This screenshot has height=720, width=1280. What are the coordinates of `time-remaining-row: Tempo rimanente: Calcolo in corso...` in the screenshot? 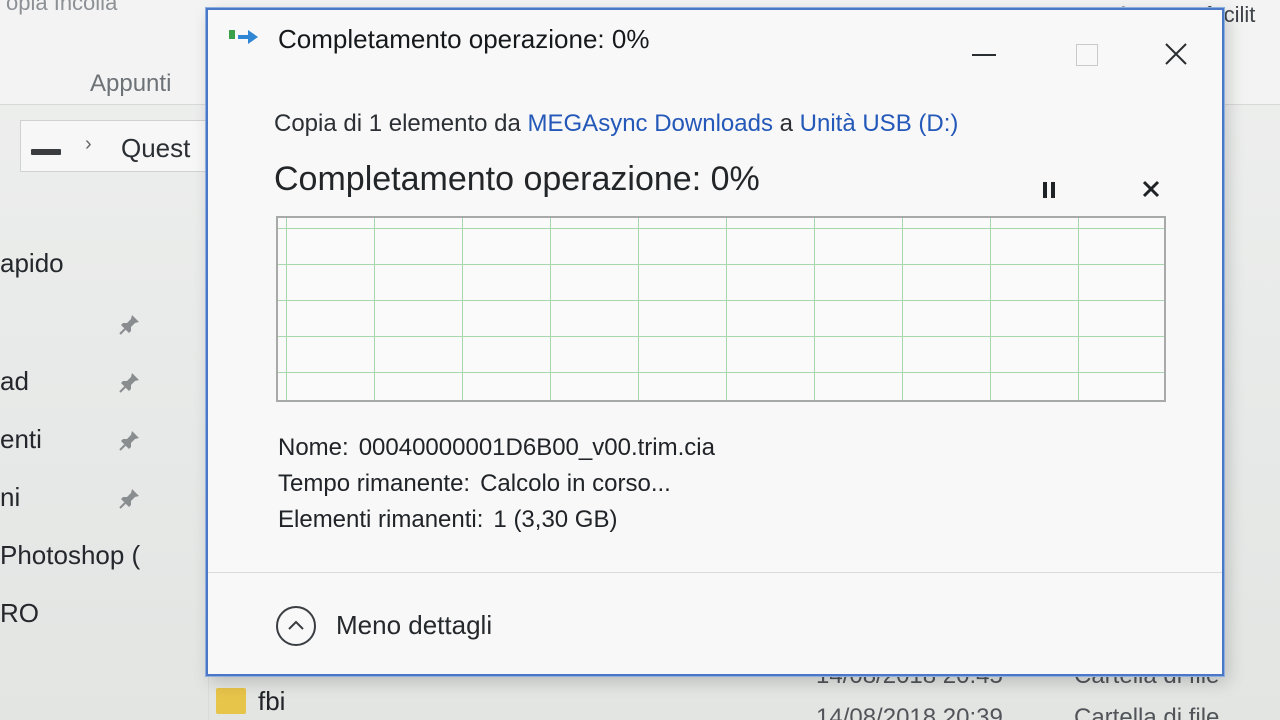 It's located at (474, 484).